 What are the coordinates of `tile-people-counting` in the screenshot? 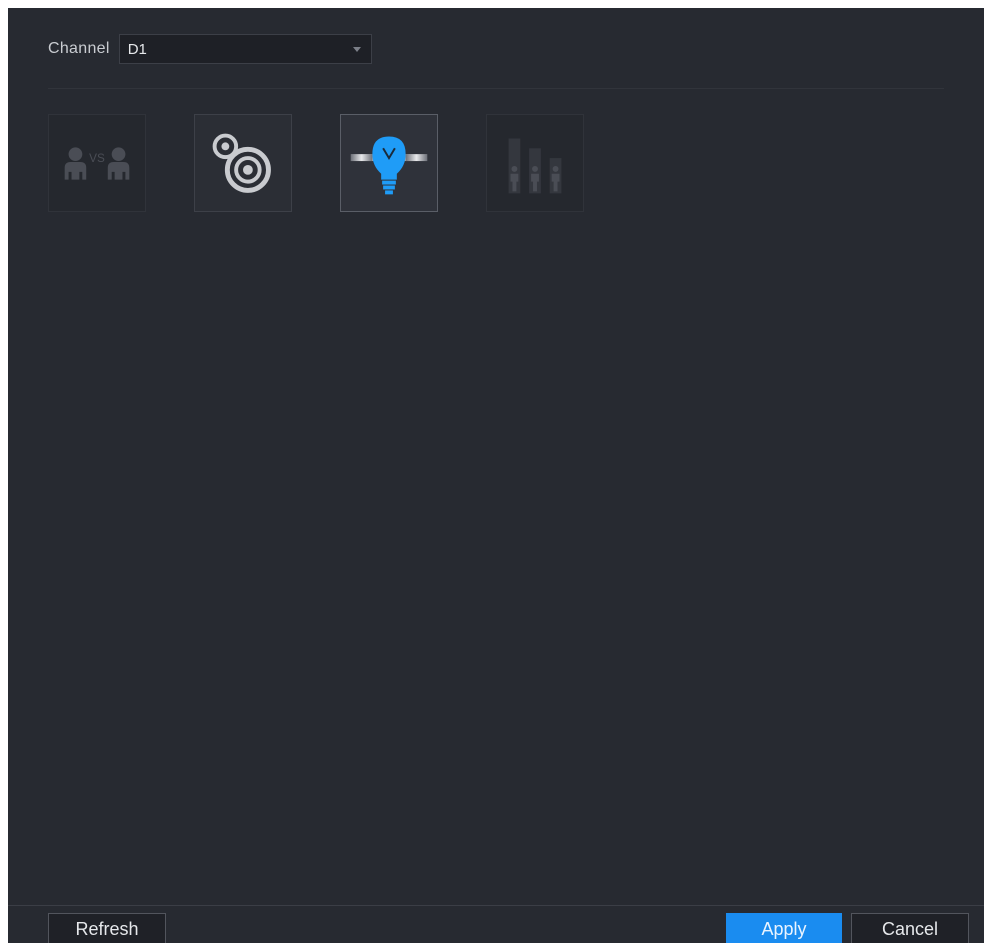 It's located at (535, 163).